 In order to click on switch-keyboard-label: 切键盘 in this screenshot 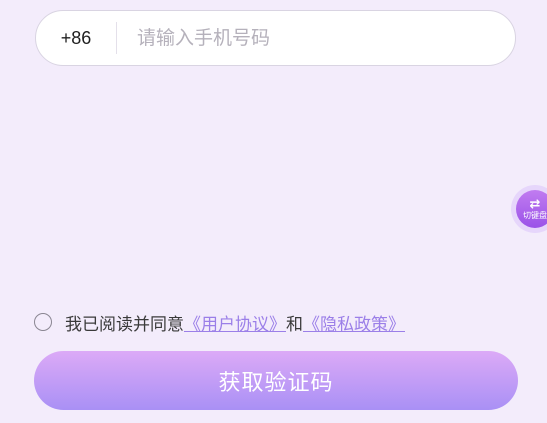, I will do `click(535, 215)`.